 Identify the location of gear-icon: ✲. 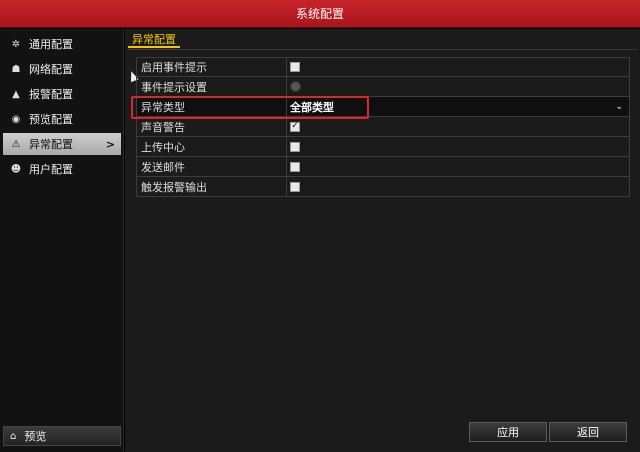
(16, 44).